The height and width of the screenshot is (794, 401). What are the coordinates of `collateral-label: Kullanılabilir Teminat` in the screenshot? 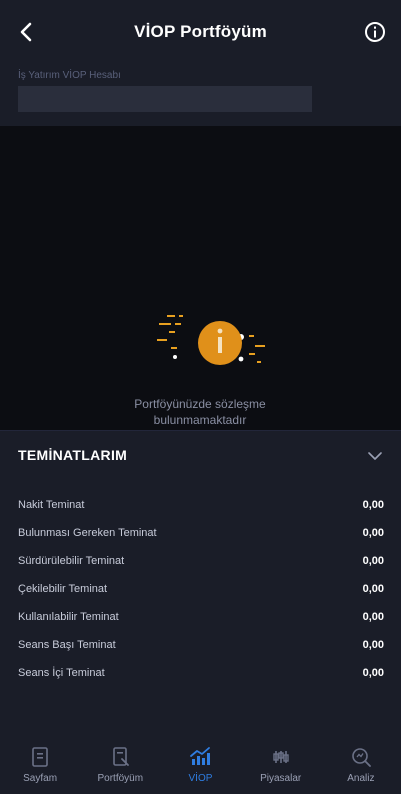 It's located at (68, 617).